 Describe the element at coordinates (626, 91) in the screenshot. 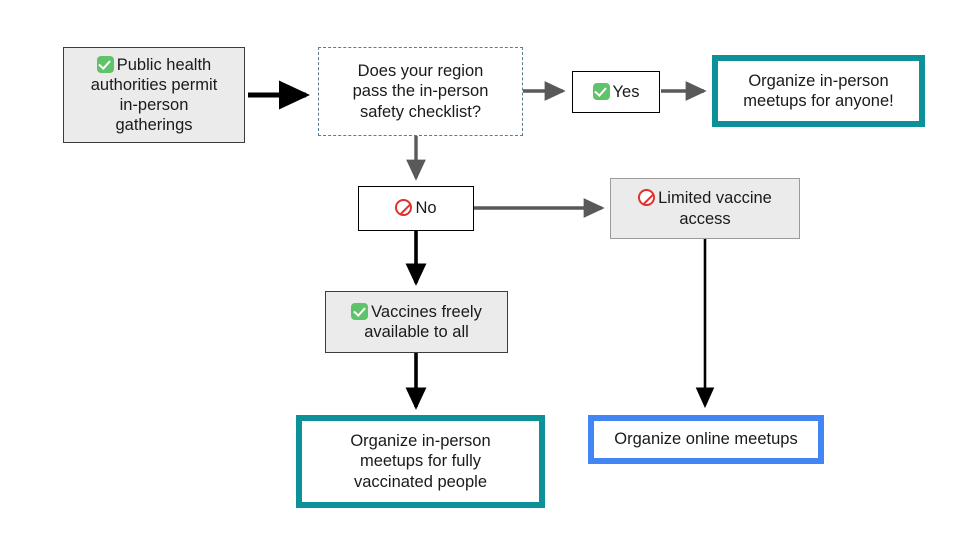

I see `node-yes-label: Yes` at that location.